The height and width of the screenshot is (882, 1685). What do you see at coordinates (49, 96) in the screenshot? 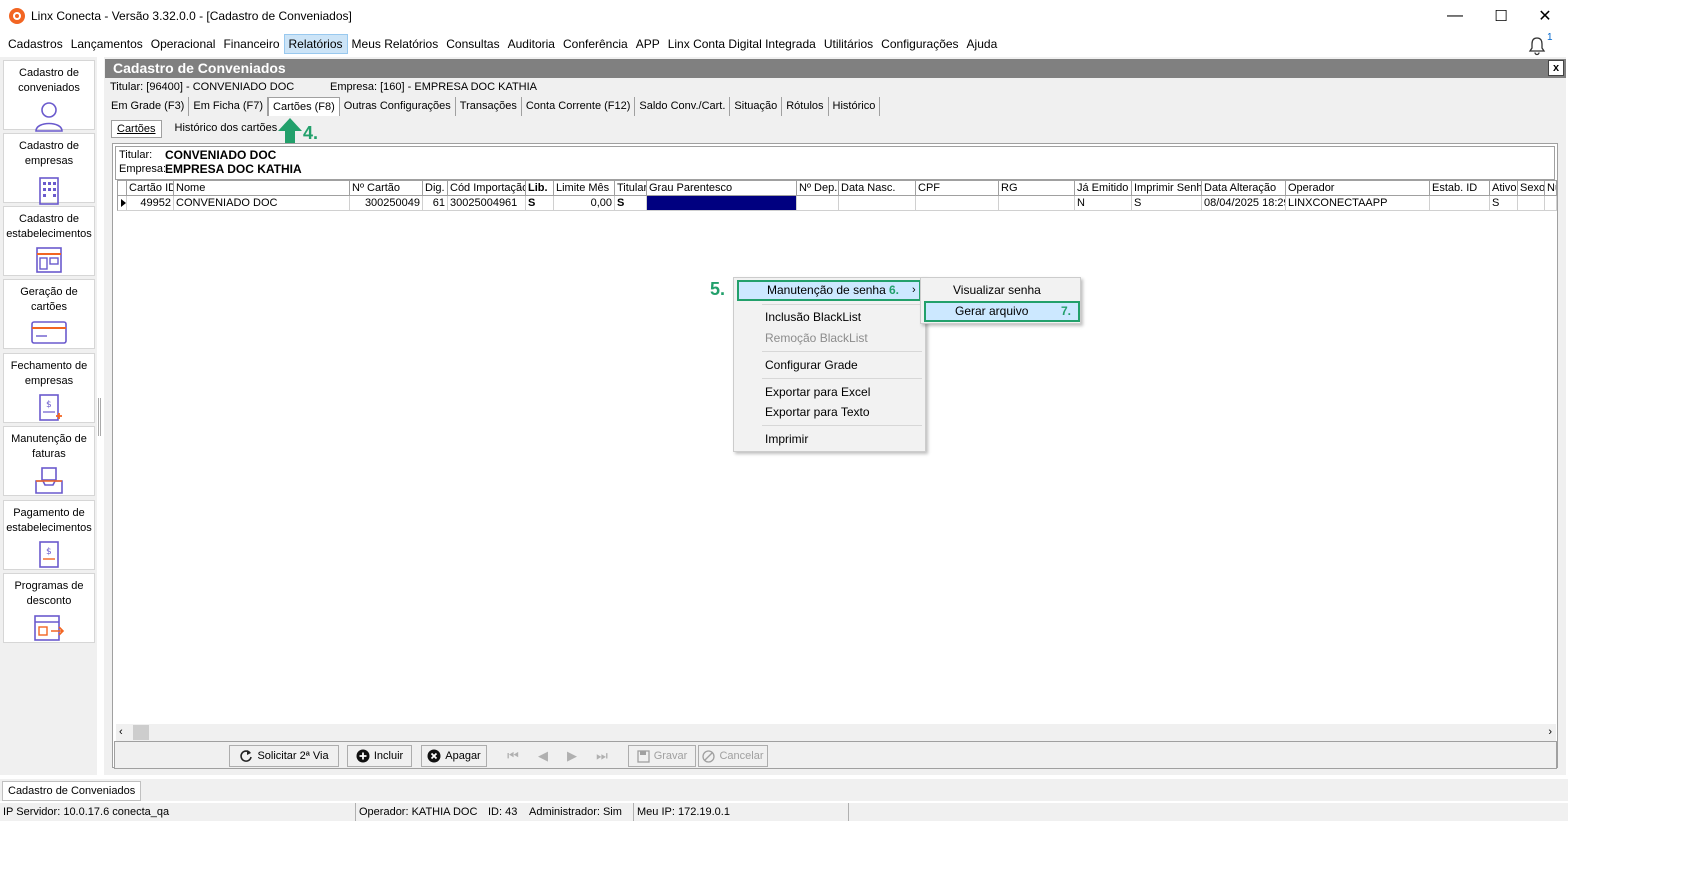
I see `sidebar-item-cadastro-conveniados: Cadastro de conveniados` at bounding box center [49, 96].